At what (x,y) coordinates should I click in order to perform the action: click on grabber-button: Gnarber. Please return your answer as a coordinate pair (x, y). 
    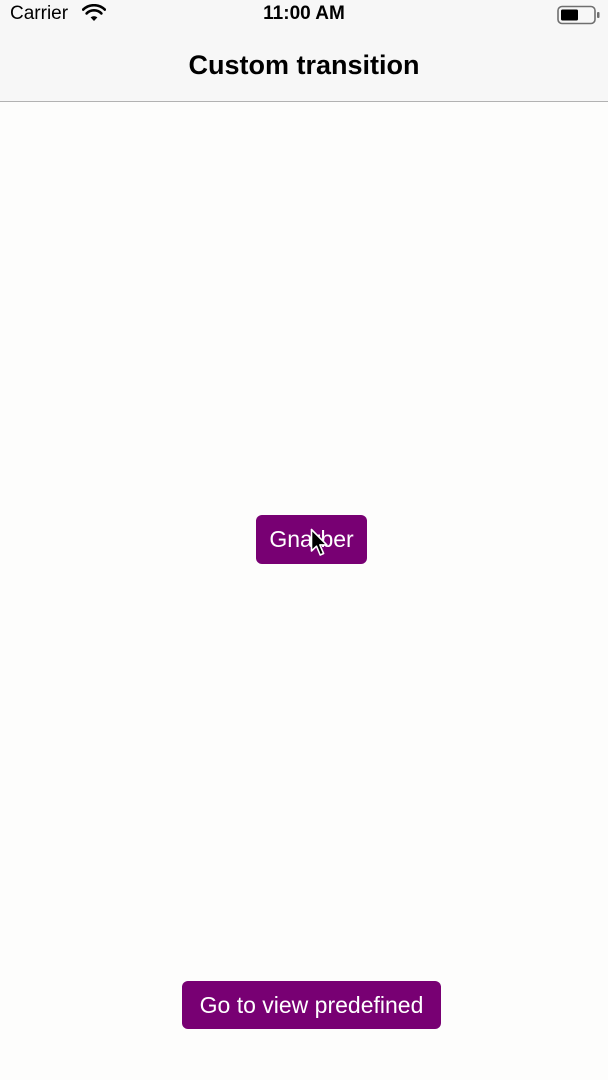
    Looking at the image, I should click on (311, 539).